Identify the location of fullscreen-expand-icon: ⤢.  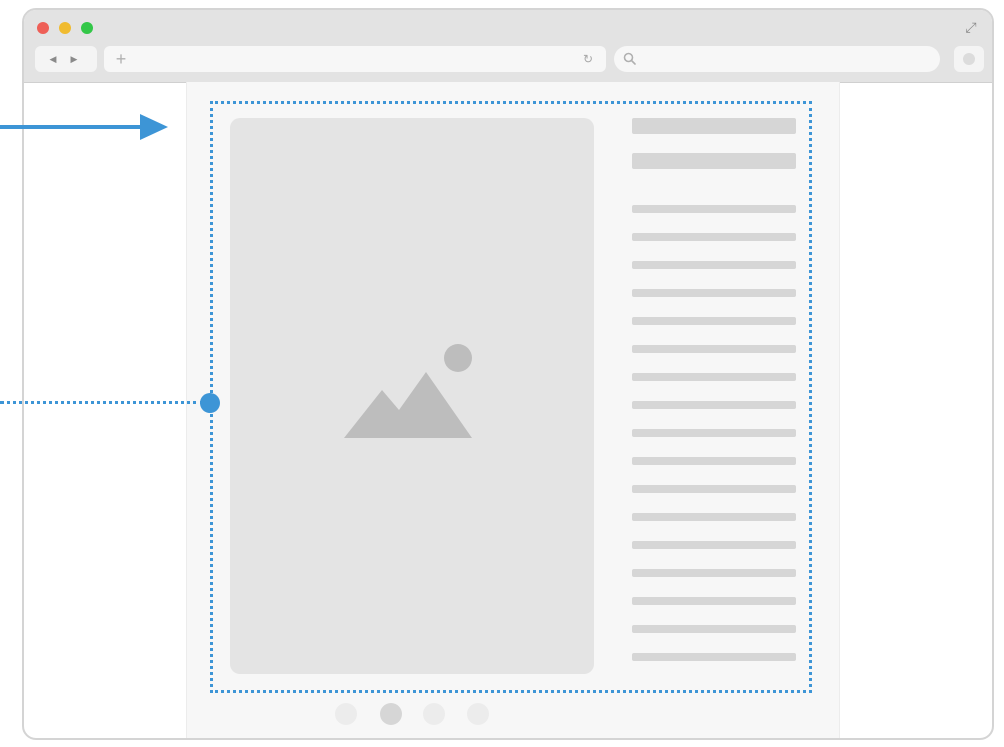
(971, 27).